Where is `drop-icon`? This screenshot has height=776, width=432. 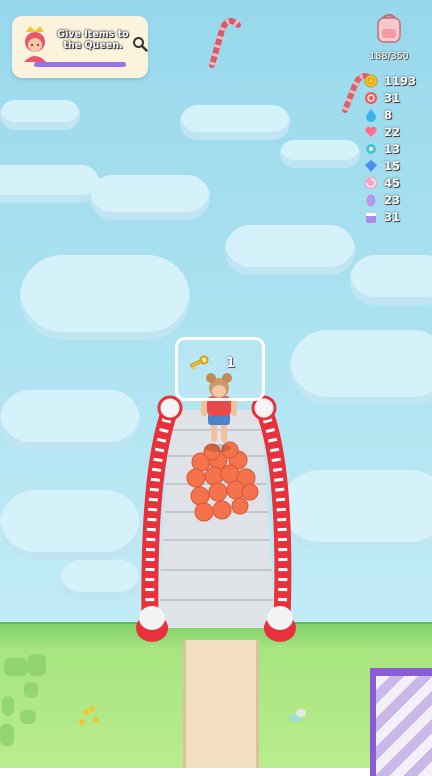 drop-icon is located at coordinates (371, 115).